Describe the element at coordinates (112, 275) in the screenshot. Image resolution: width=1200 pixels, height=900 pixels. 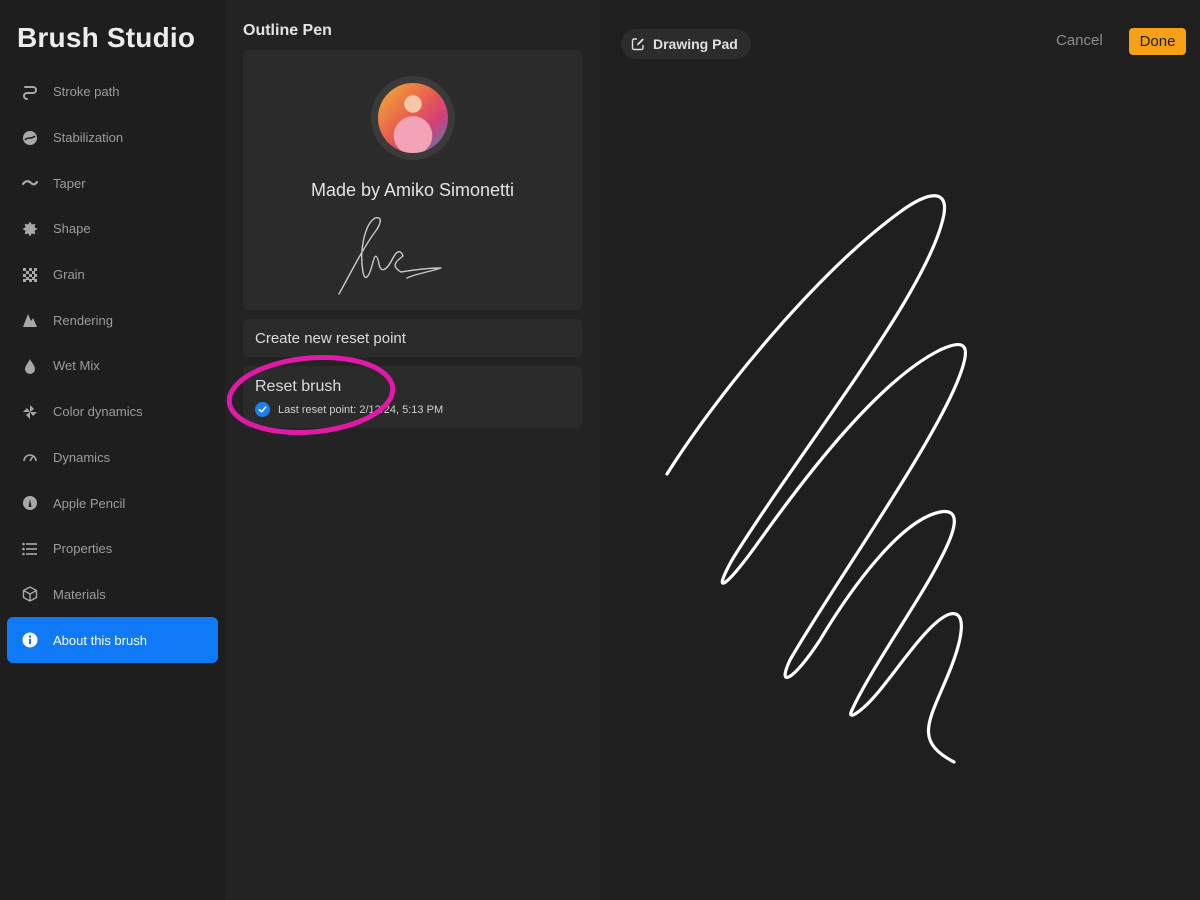
I see `sidebar-item-grain: Grain` at that location.